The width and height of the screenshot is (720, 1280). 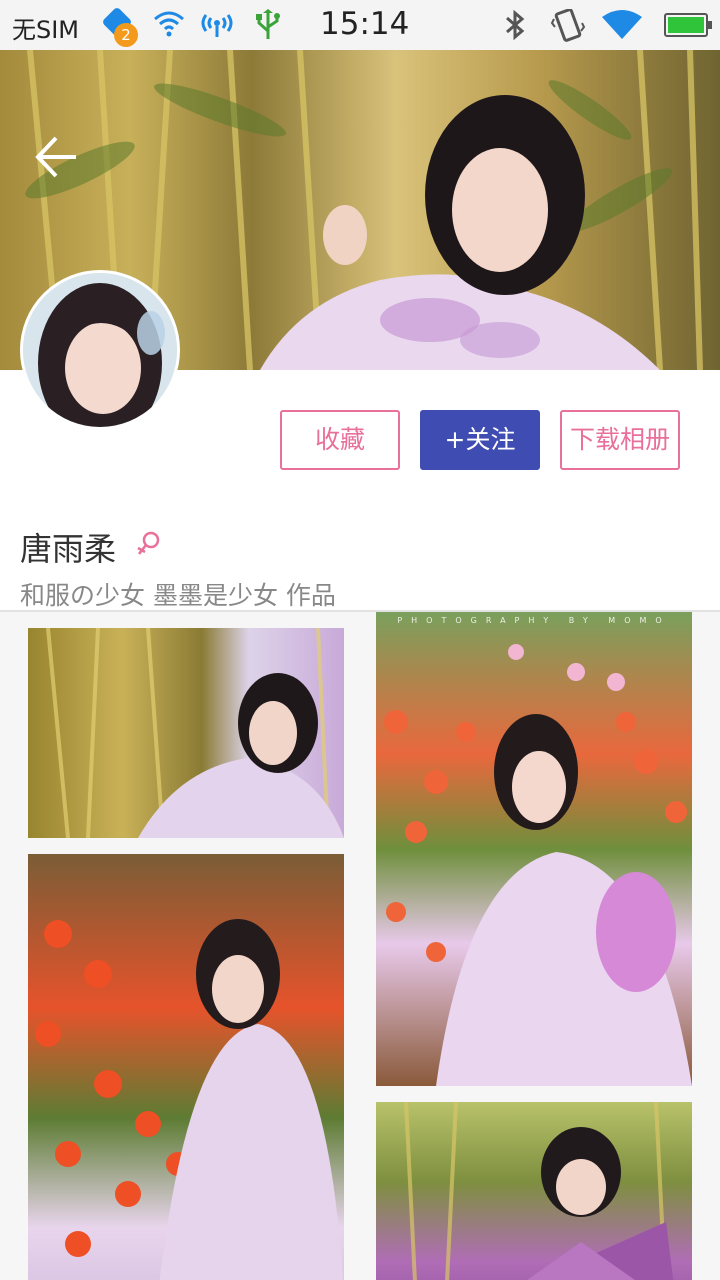 I want to click on wifi-signal-icon, so click(x=622, y=24).